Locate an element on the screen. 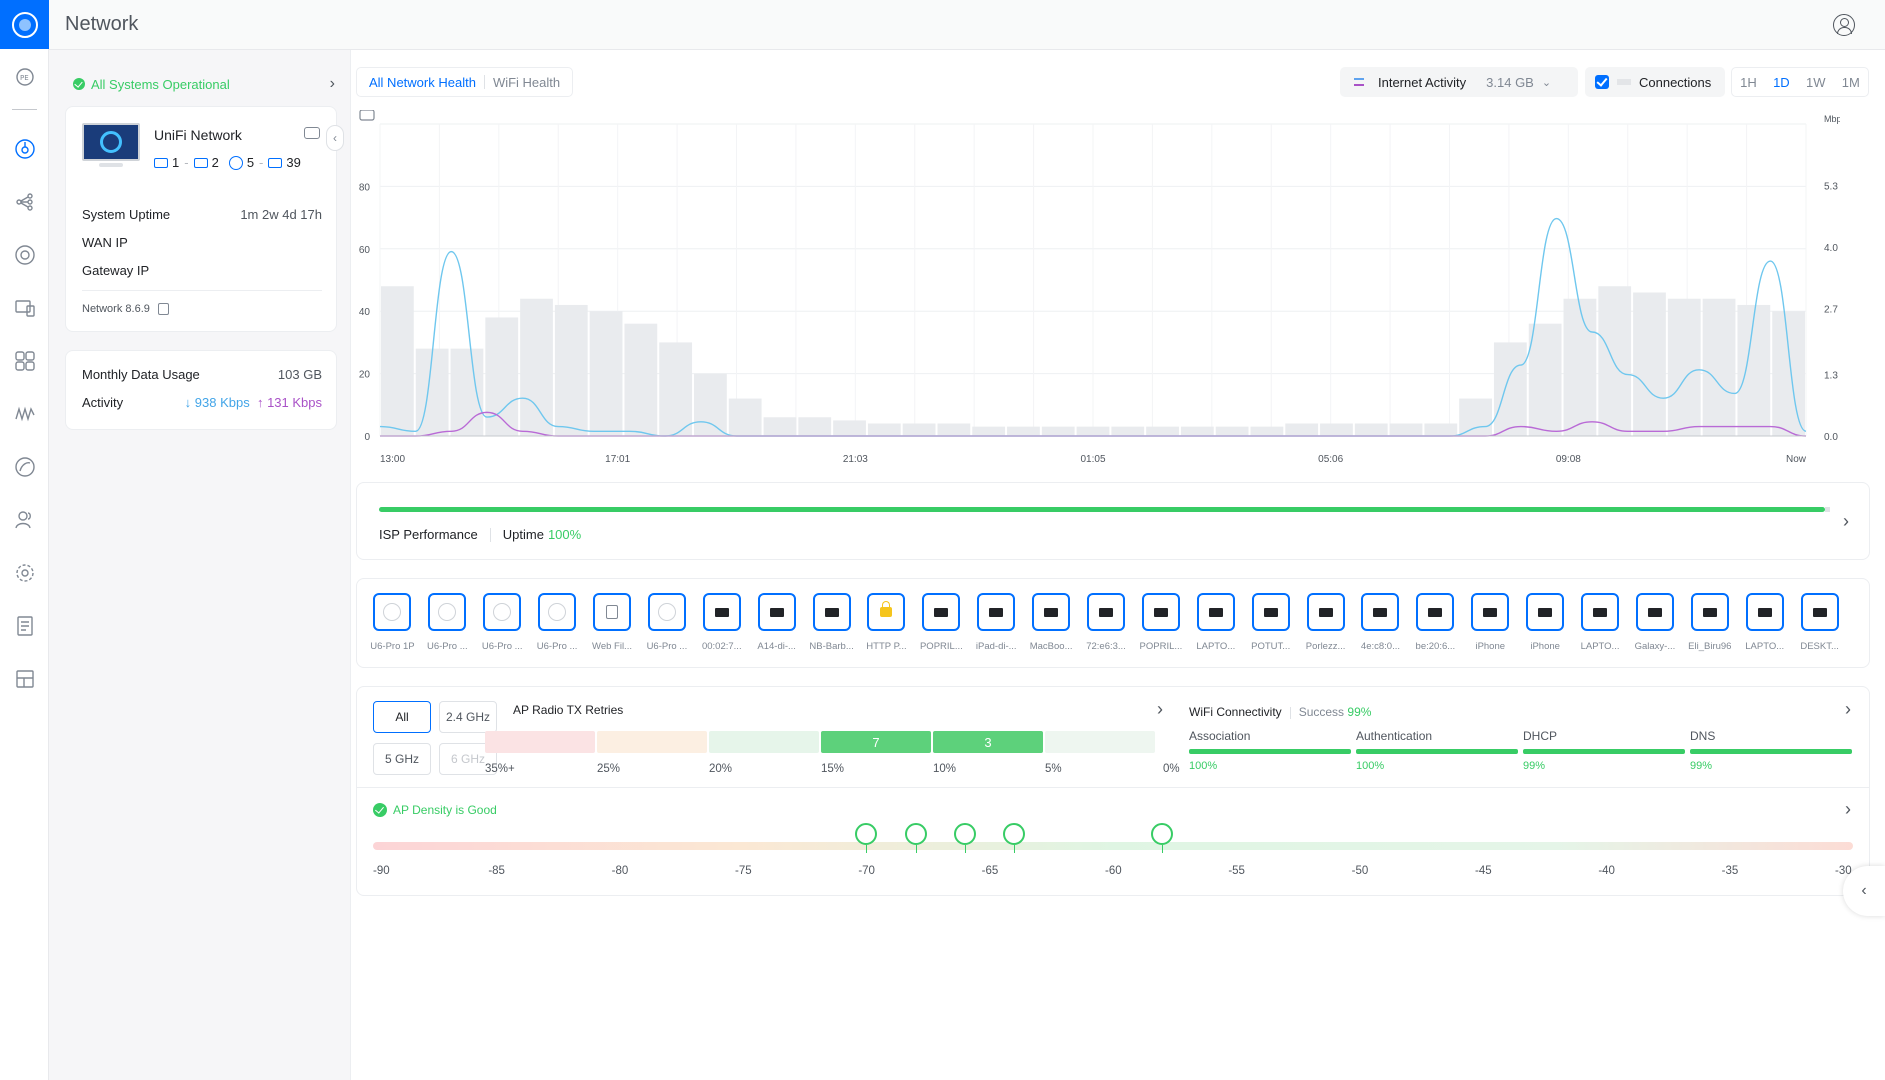  stage-label: DHCP is located at coordinates (1540, 736).